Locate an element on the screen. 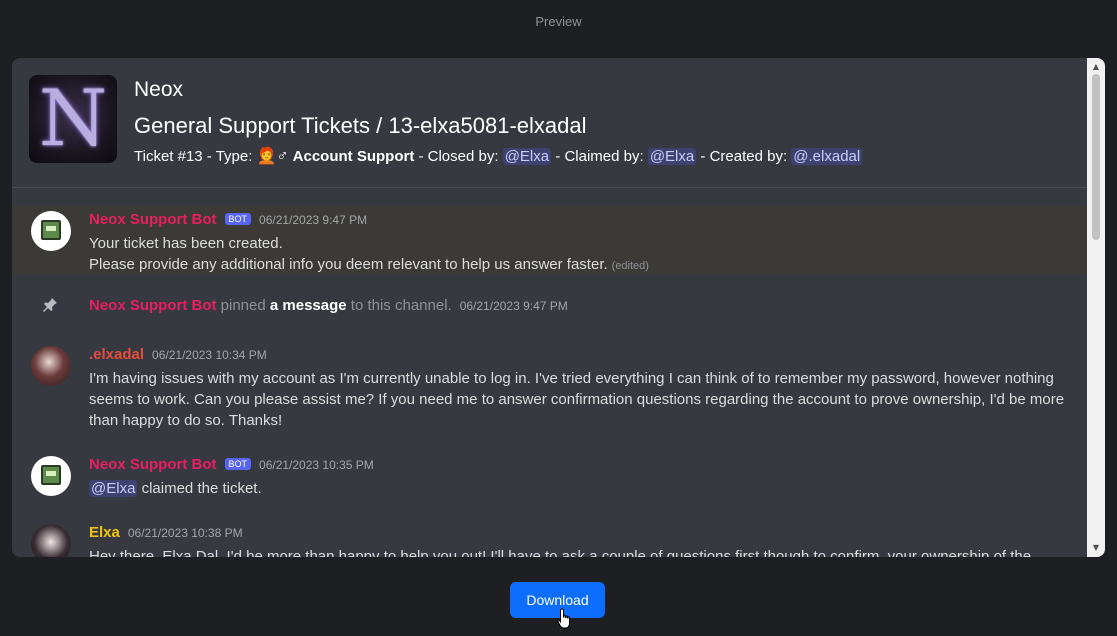 The image size is (1117, 636). closed-by-mention: @Elxa is located at coordinates (527, 156).